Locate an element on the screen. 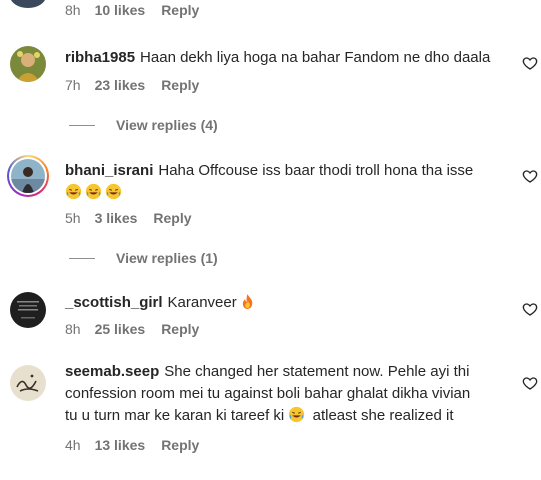 This screenshot has width=541, height=480. comment-meta: 7h 23 likes Reply is located at coordinates (132, 85).